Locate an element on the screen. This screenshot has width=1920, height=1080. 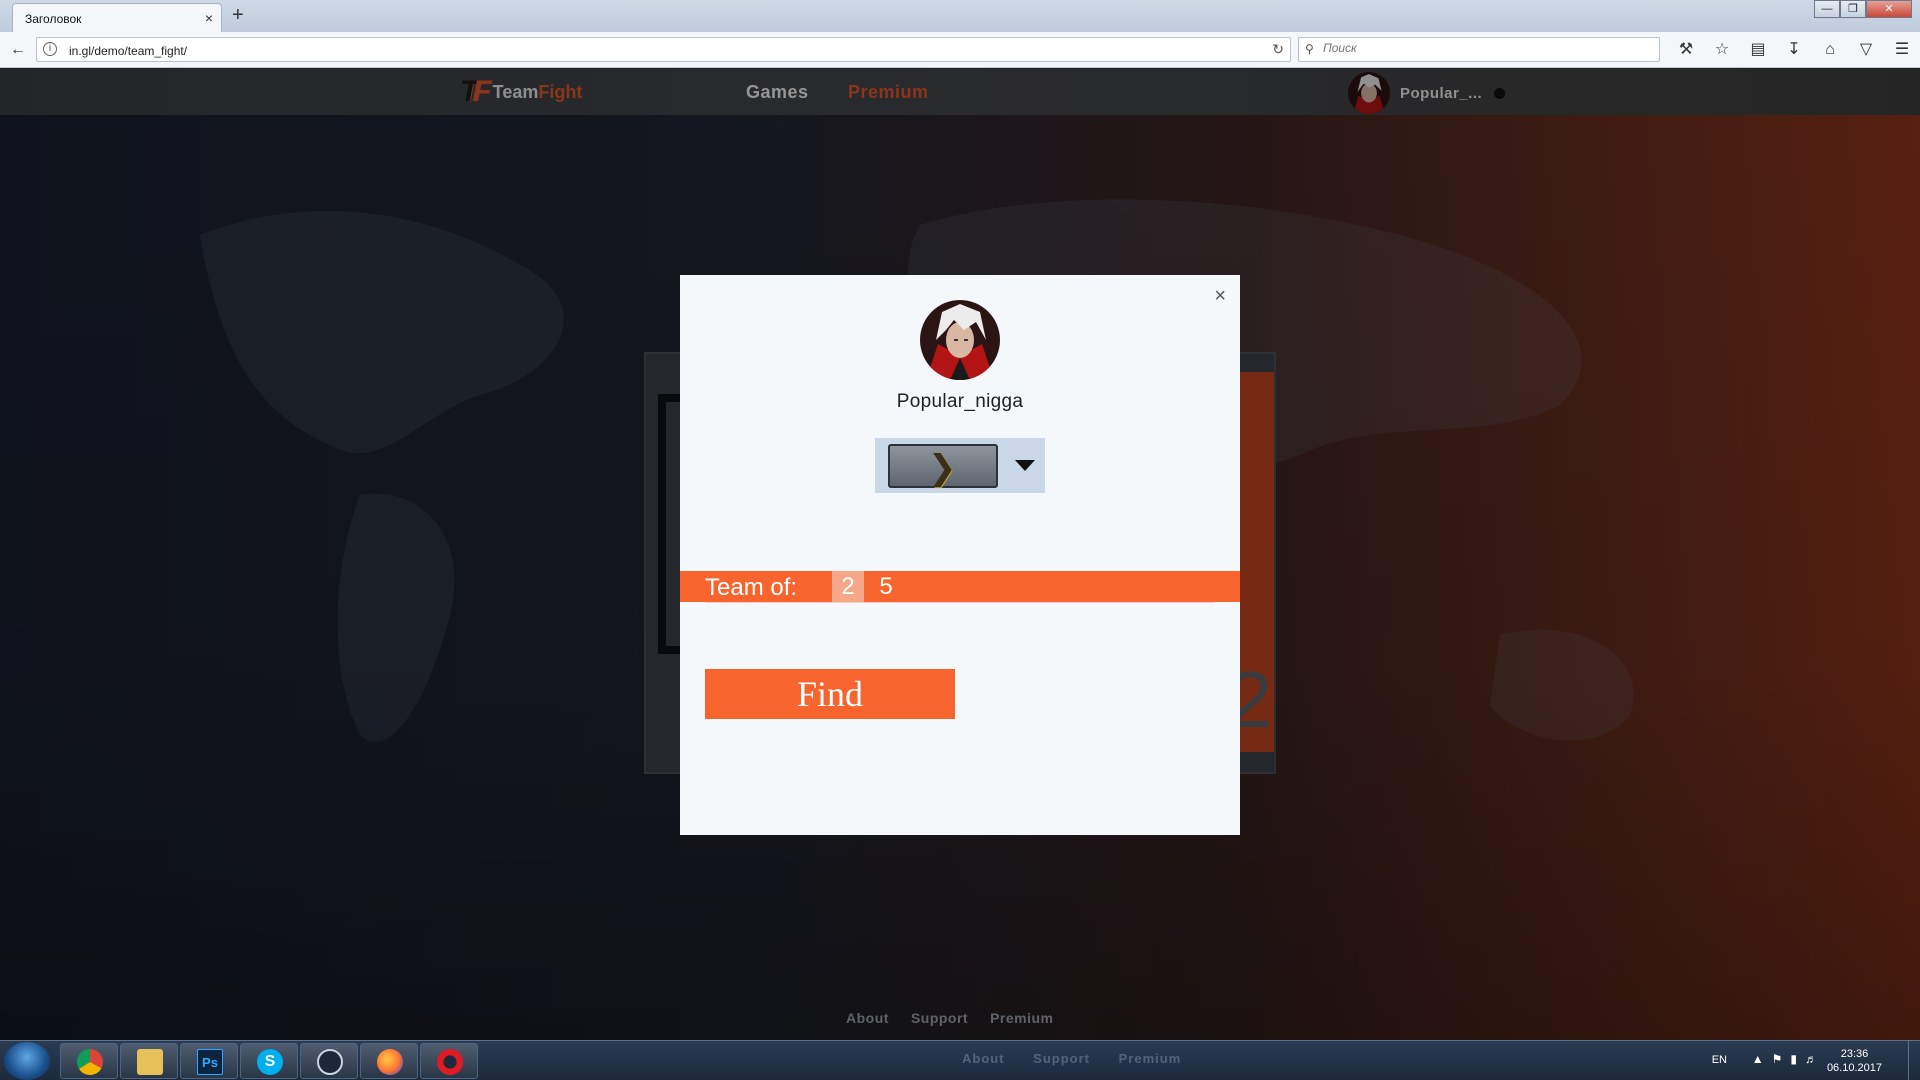
team-size-bar: Team of: 2 5 is located at coordinates (960, 587).